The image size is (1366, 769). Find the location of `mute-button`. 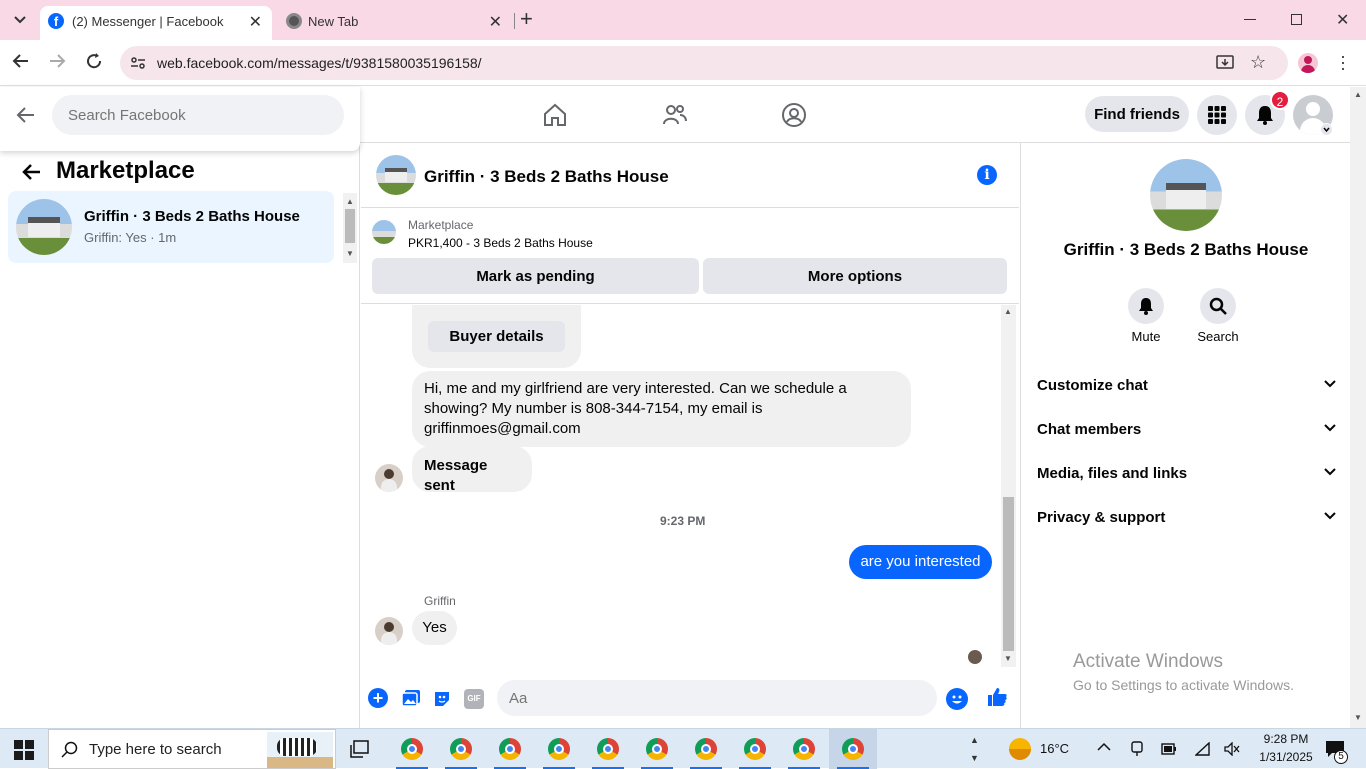

mute-button is located at coordinates (1146, 306).